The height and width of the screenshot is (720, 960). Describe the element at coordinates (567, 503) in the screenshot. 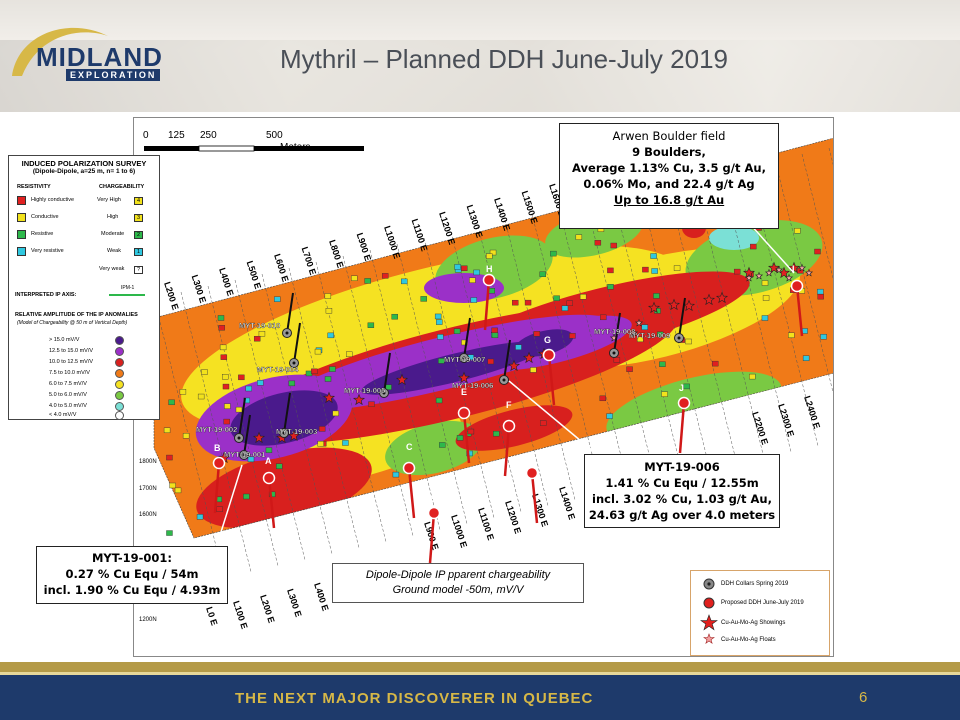

I see `line-label-bottom: L1400 E` at that location.